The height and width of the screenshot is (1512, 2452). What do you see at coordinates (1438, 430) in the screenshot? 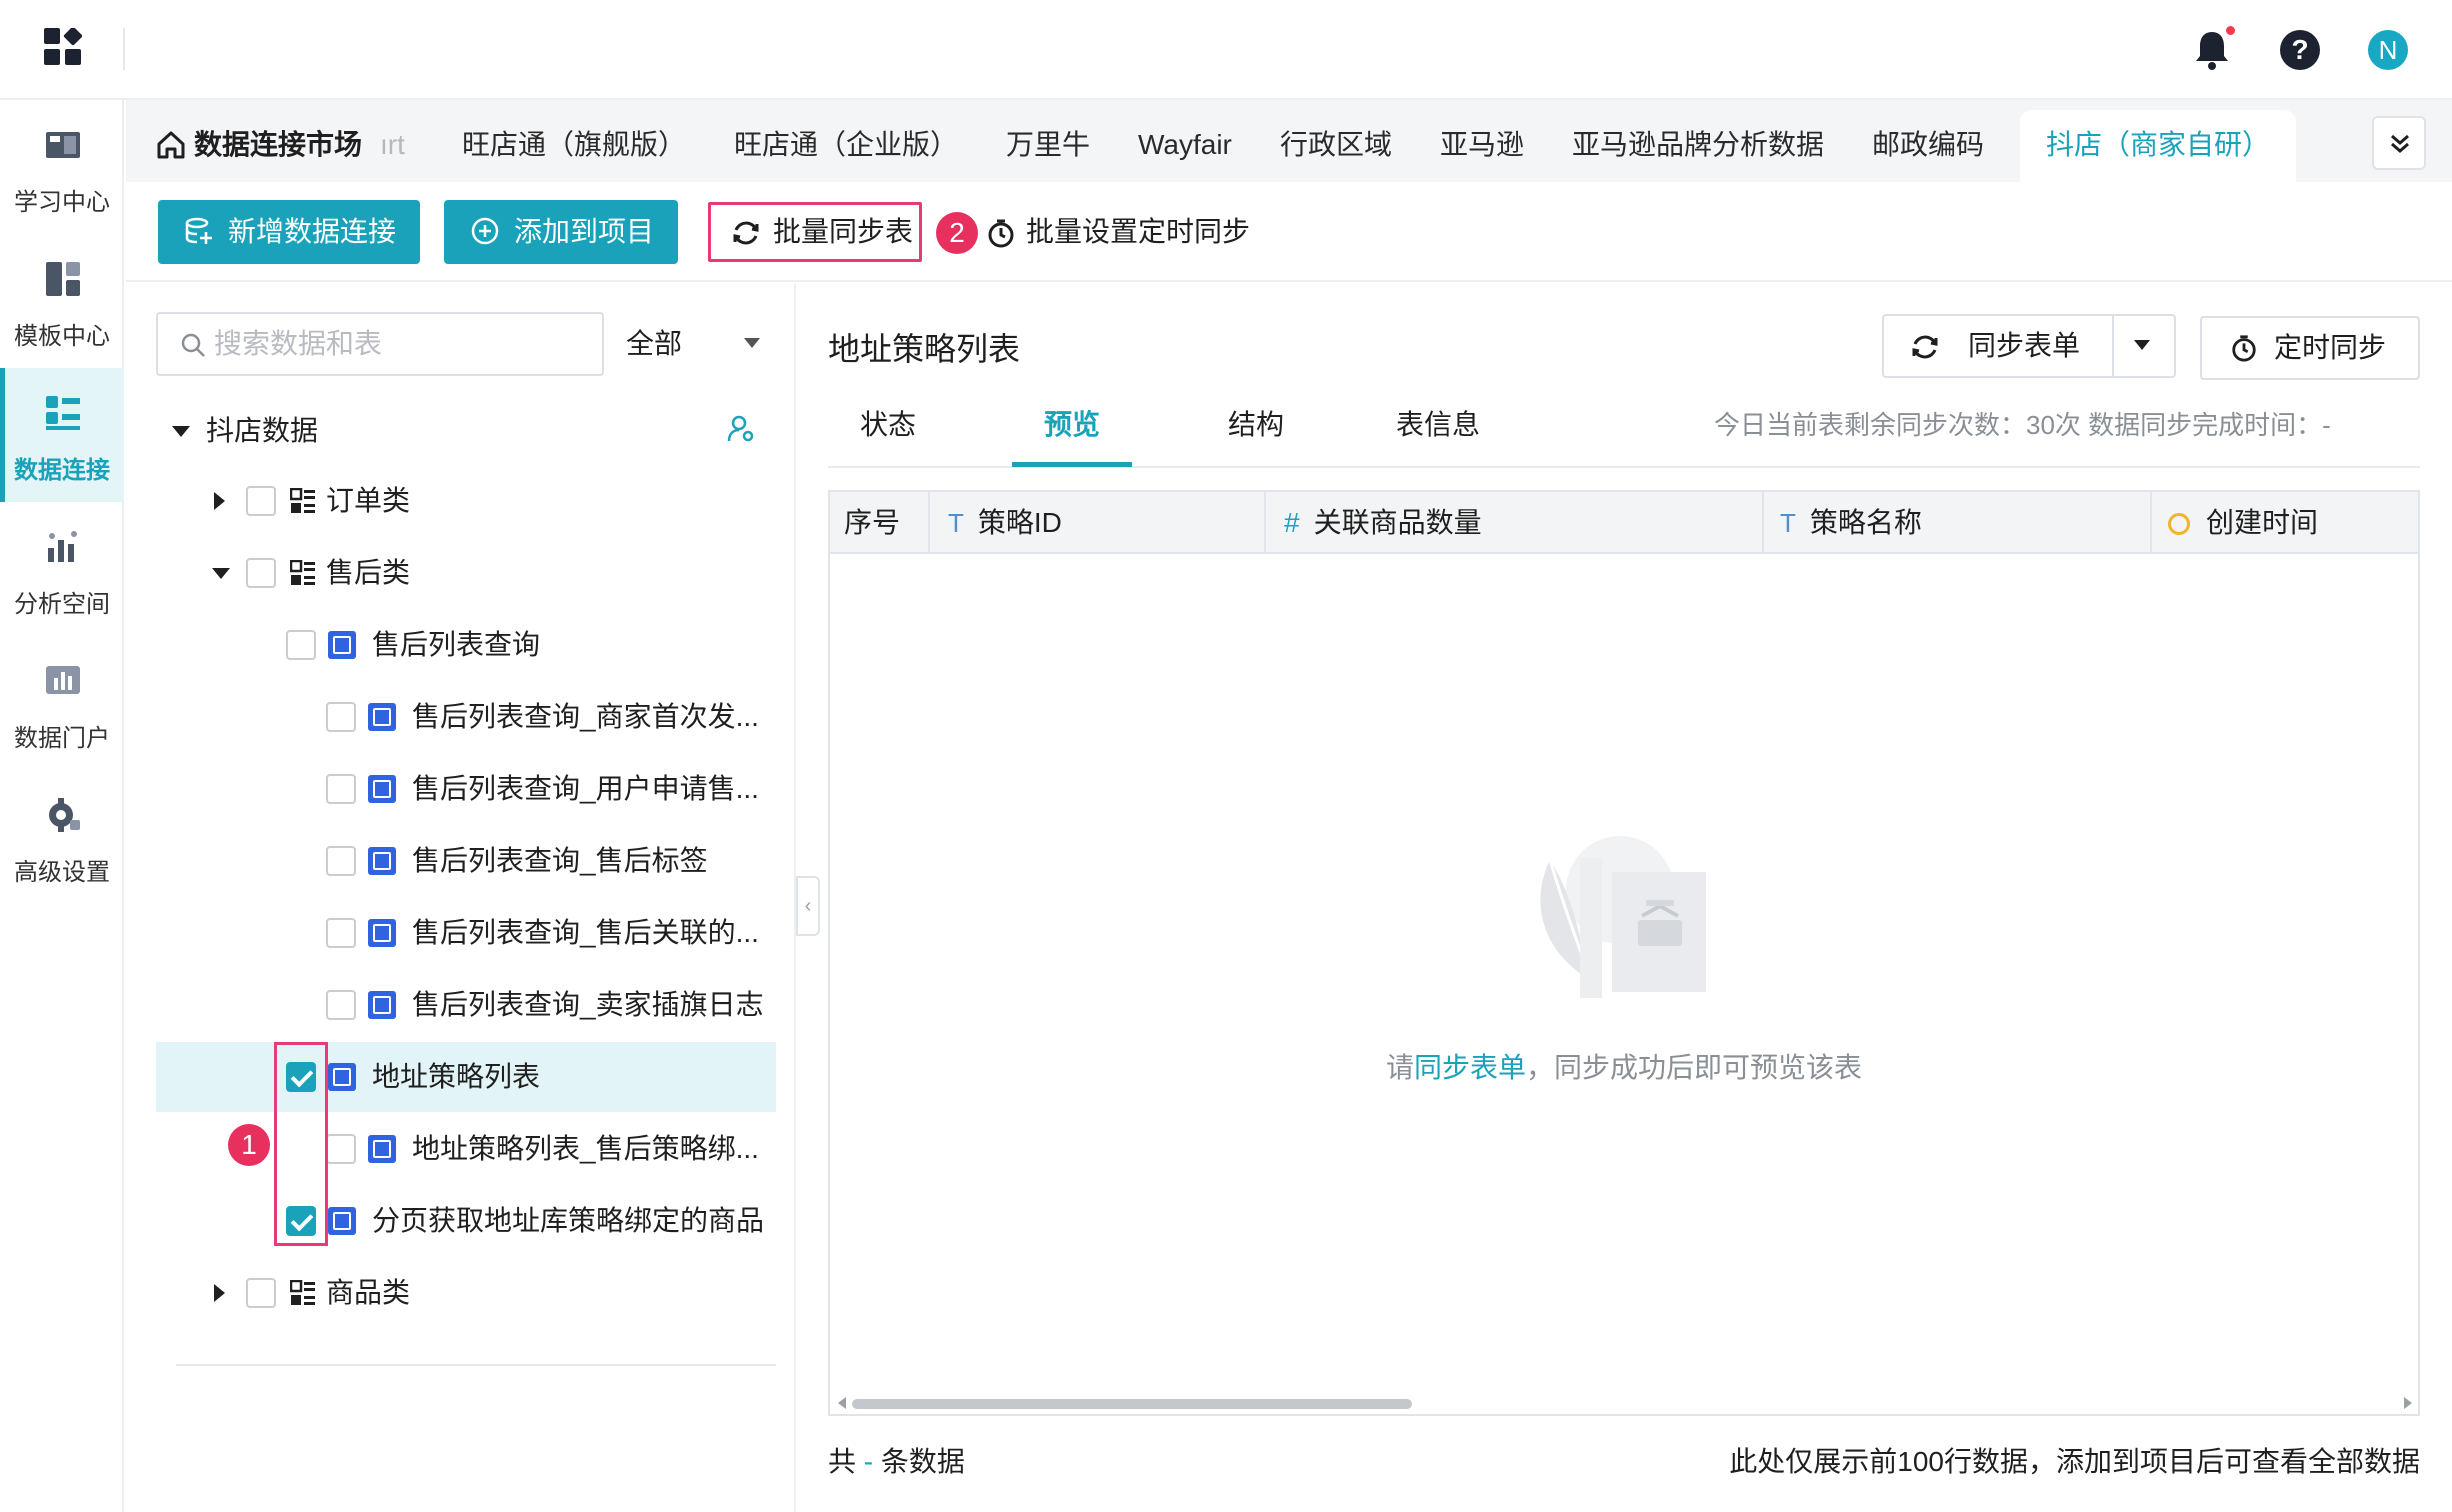
I see `tab-table-info: 表信息` at bounding box center [1438, 430].